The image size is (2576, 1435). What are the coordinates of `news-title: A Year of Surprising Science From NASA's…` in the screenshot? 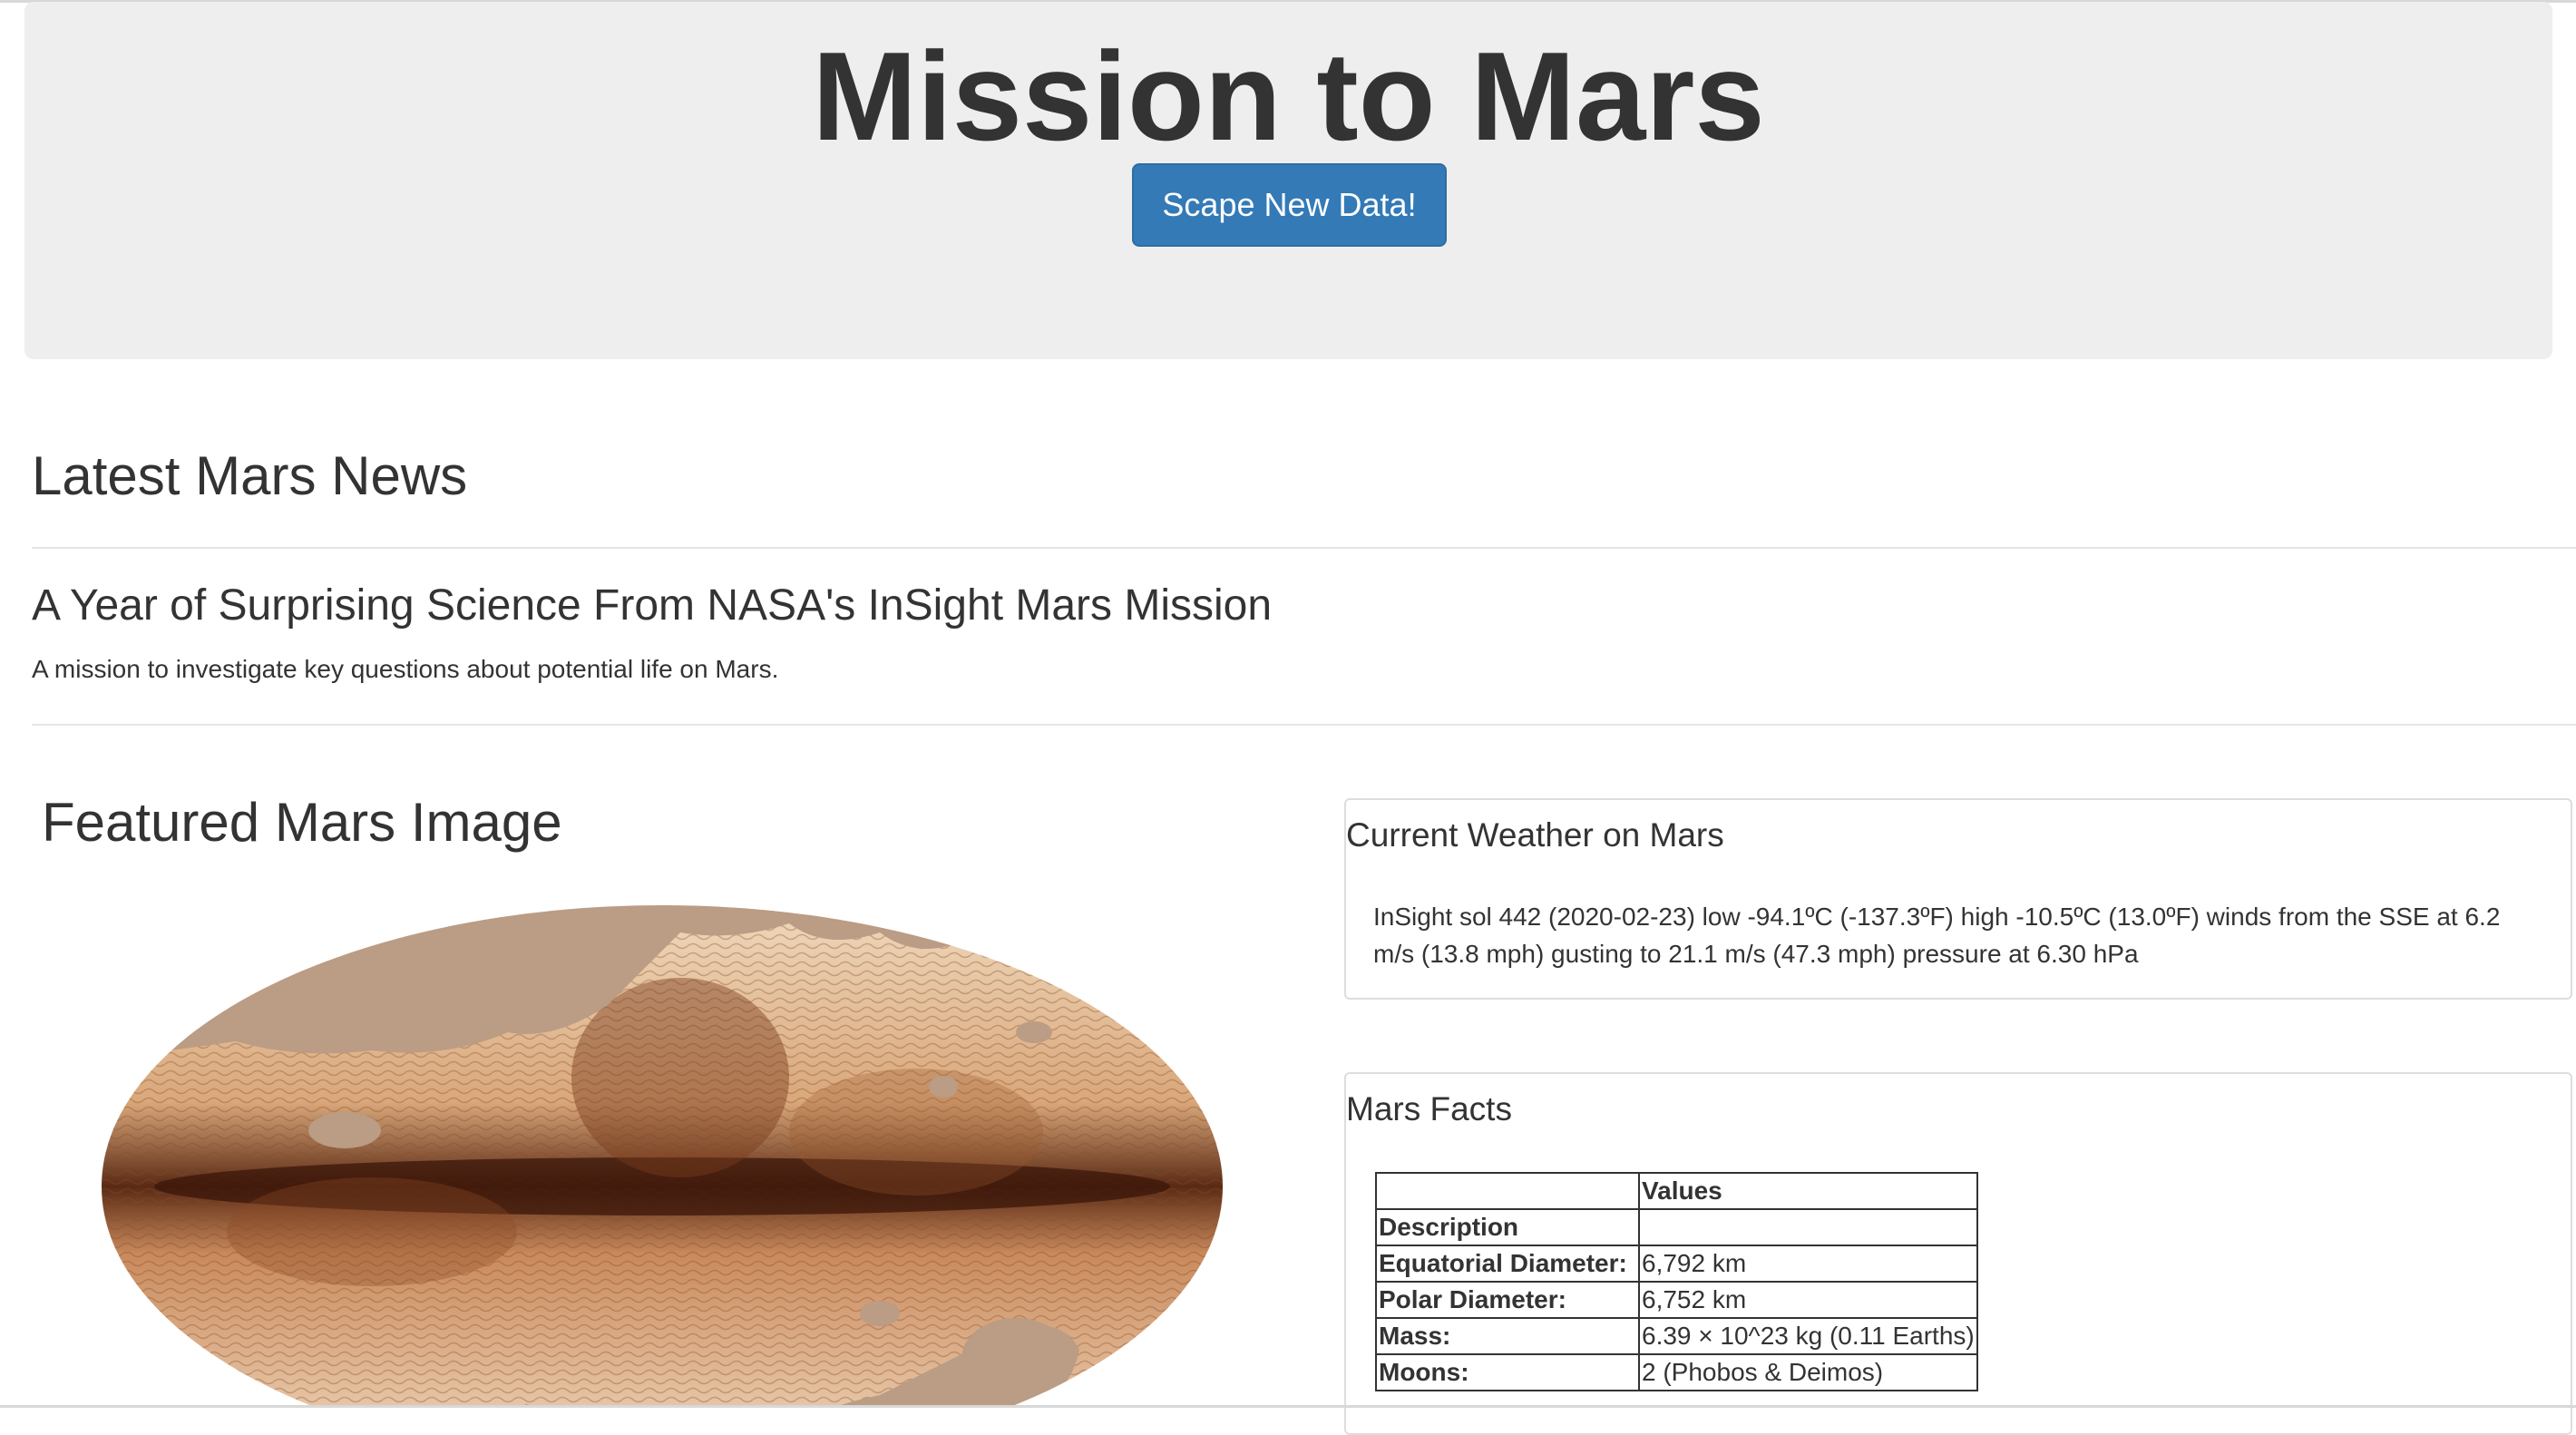 It's located at (652, 606).